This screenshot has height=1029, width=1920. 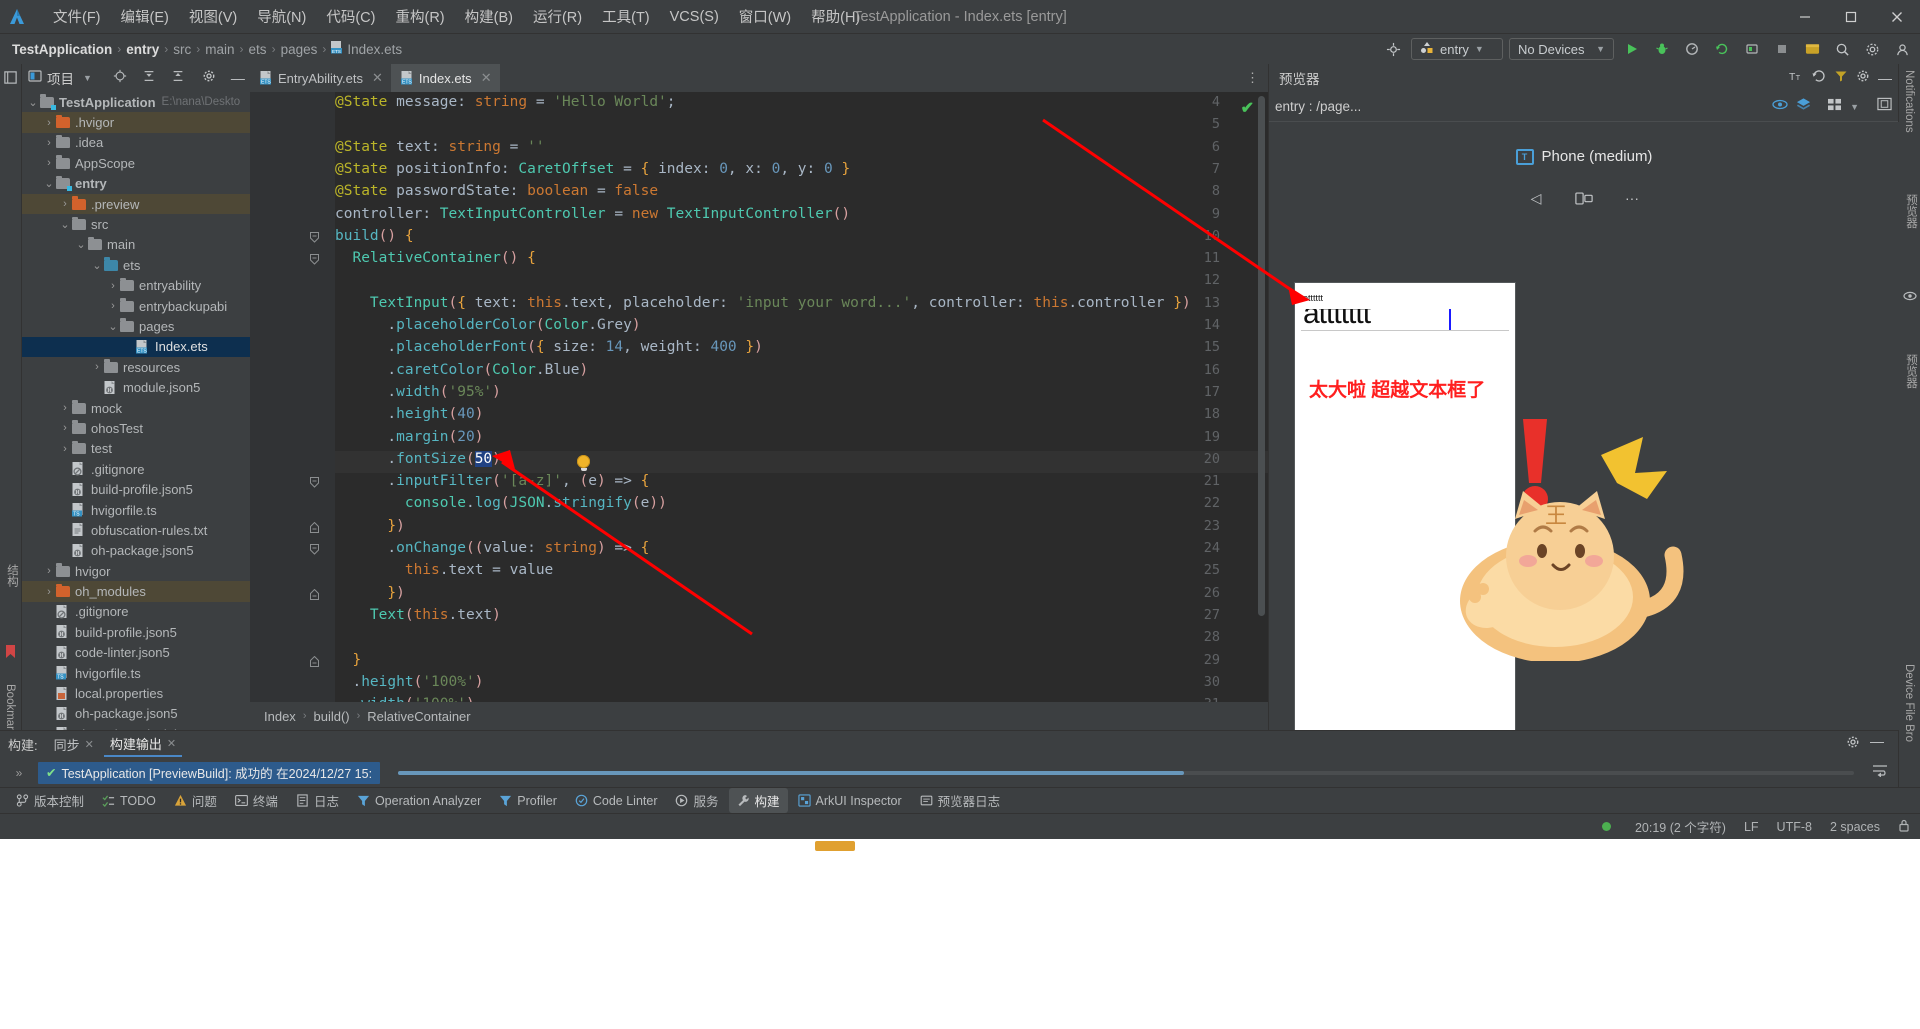 What do you see at coordinates (136, 306) in the screenshot?
I see `tree-item-entrybackupabi: › entrybackupabi` at bounding box center [136, 306].